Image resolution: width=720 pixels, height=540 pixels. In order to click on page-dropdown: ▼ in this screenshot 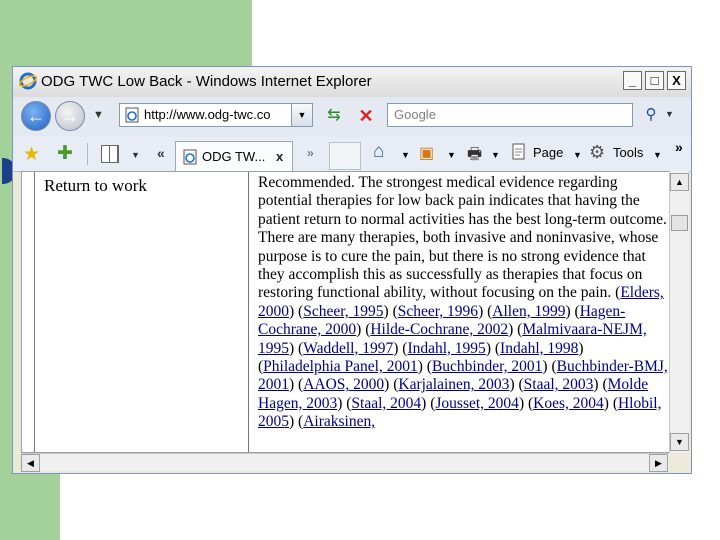, I will do `click(577, 155)`.